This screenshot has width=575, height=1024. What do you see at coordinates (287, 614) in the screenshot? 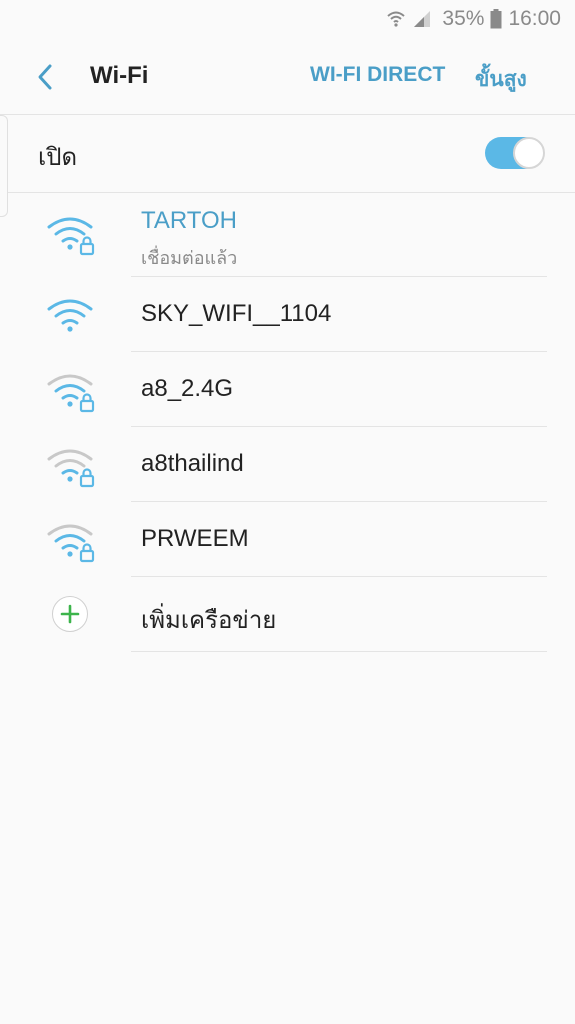
I see `add-network-item: เพิ่มเครือข่าย` at bounding box center [287, 614].